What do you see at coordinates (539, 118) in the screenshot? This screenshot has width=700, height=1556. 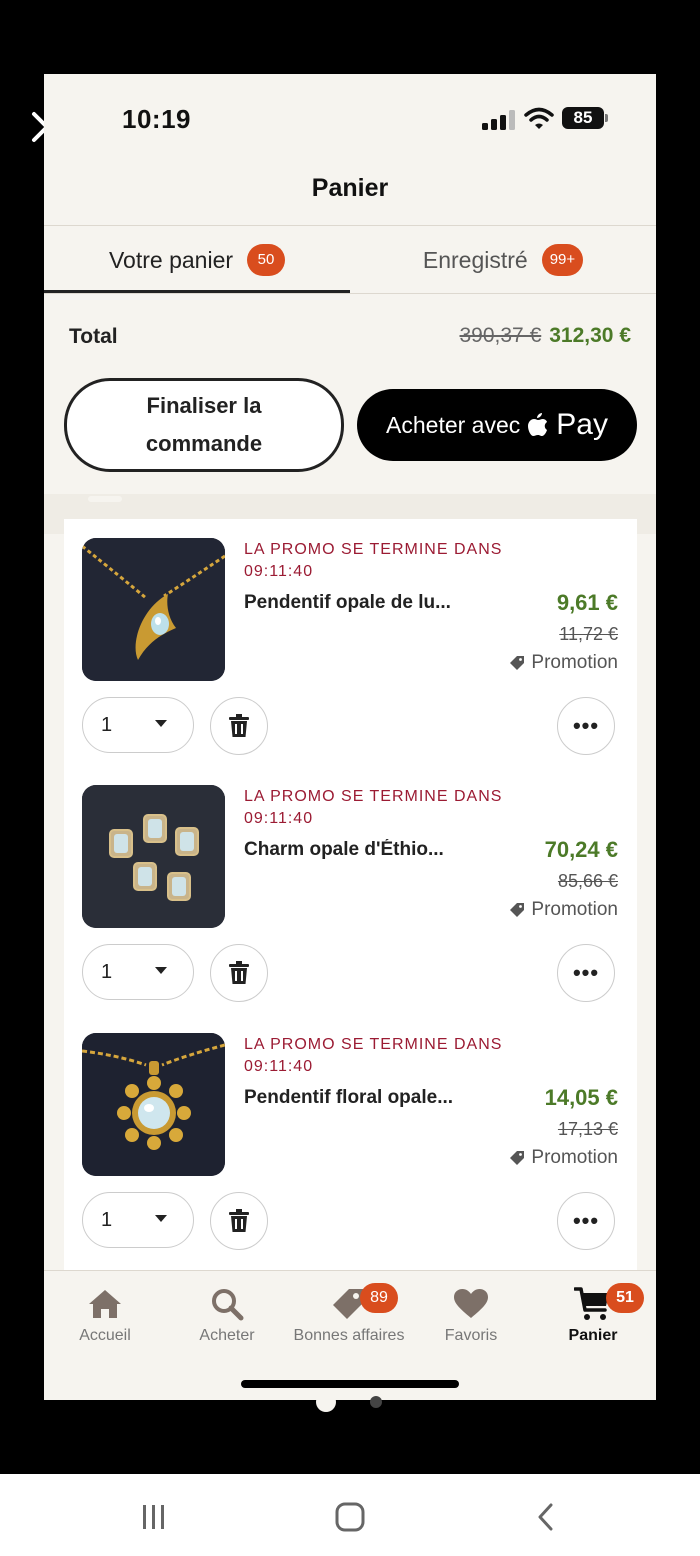 I see `wifi-icon` at bounding box center [539, 118].